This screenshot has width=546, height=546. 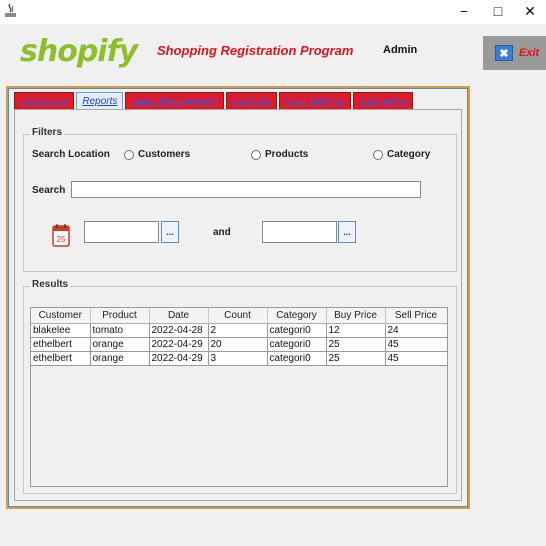 I want to click on calendar-icon: 25, so click(x=61, y=235).